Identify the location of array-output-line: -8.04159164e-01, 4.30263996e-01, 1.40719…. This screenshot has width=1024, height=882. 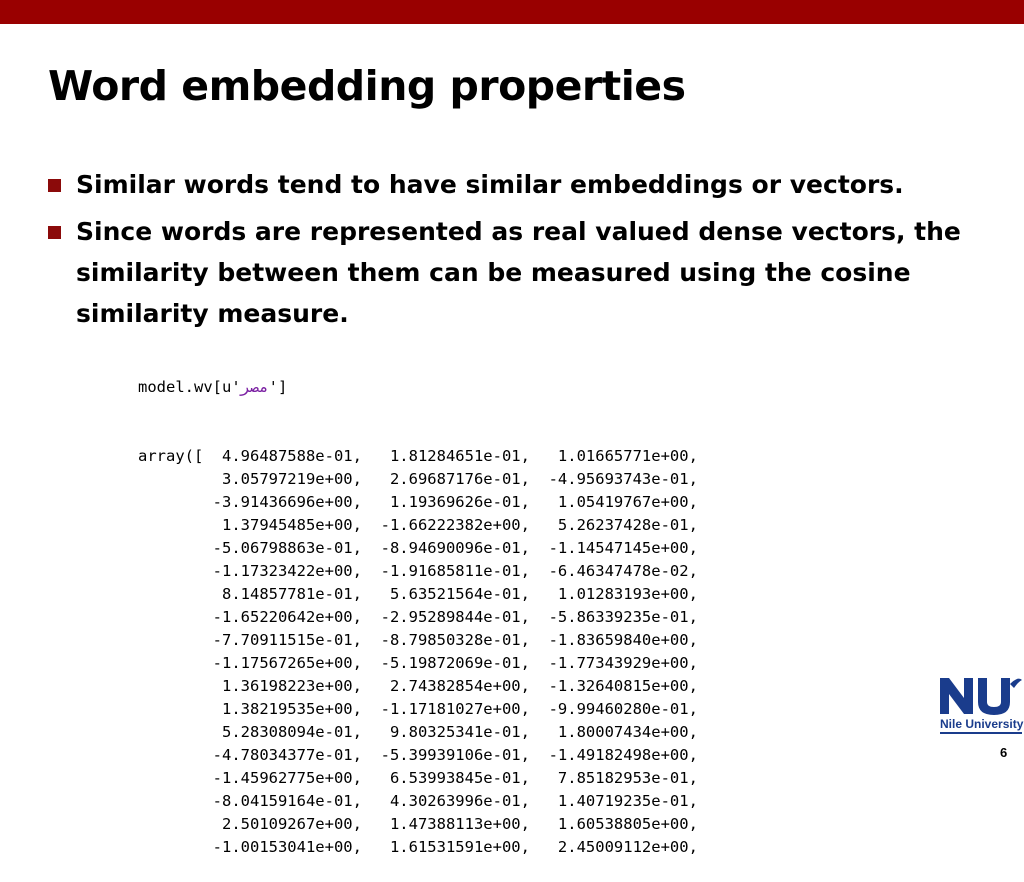
(418, 801).